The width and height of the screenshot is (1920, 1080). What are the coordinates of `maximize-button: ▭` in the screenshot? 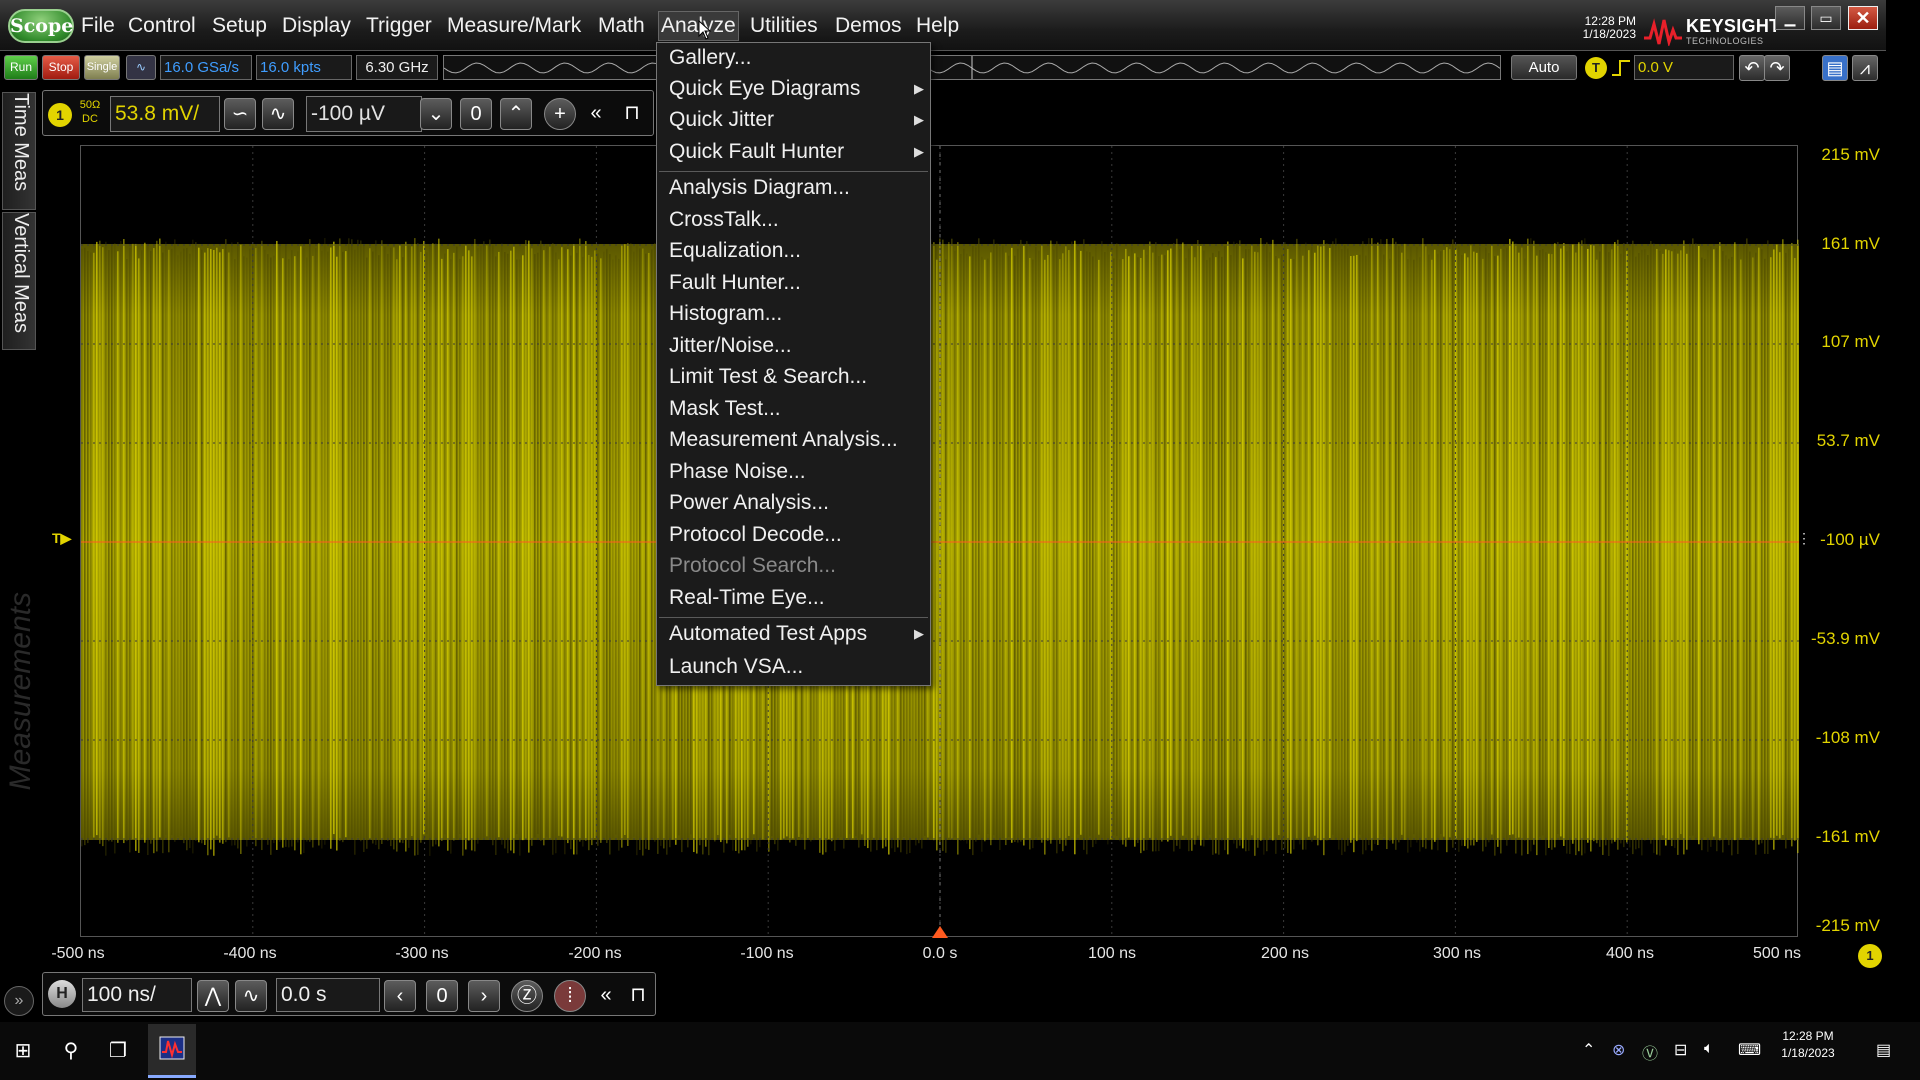 It's located at (1826, 18).